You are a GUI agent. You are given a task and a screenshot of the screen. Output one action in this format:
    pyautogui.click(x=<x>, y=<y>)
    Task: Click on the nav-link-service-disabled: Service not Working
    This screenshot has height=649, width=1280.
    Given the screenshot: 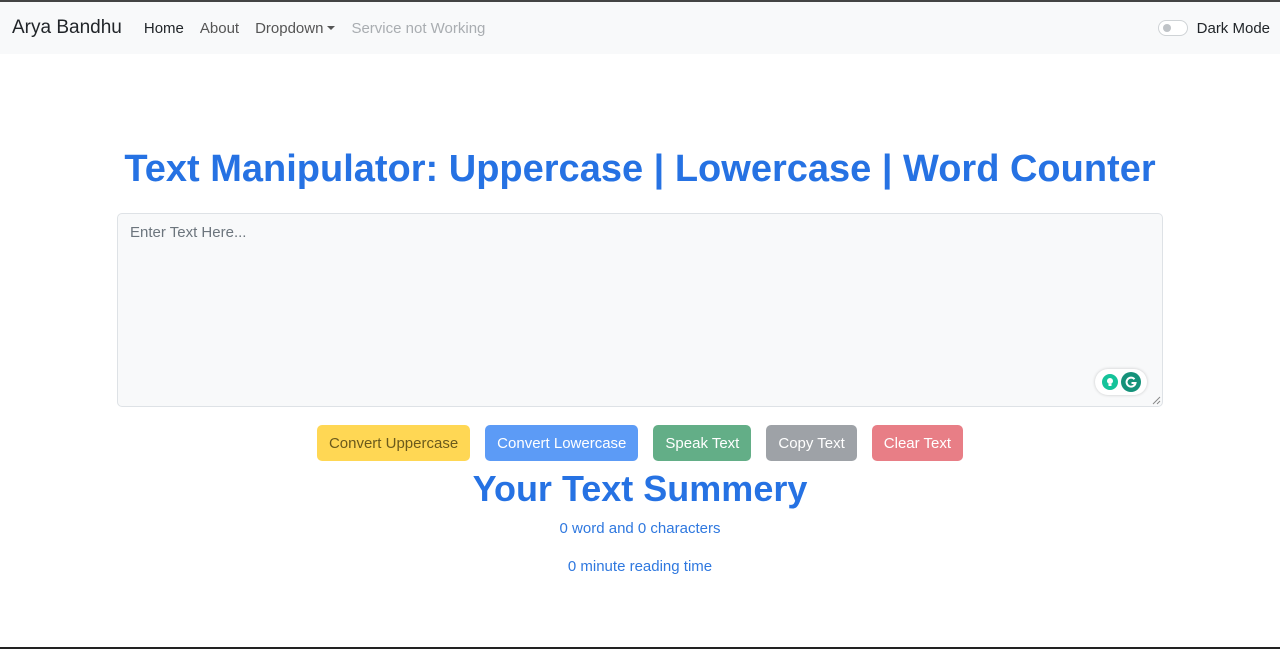 What is the action you would take?
    pyautogui.click(x=418, y=28)
    